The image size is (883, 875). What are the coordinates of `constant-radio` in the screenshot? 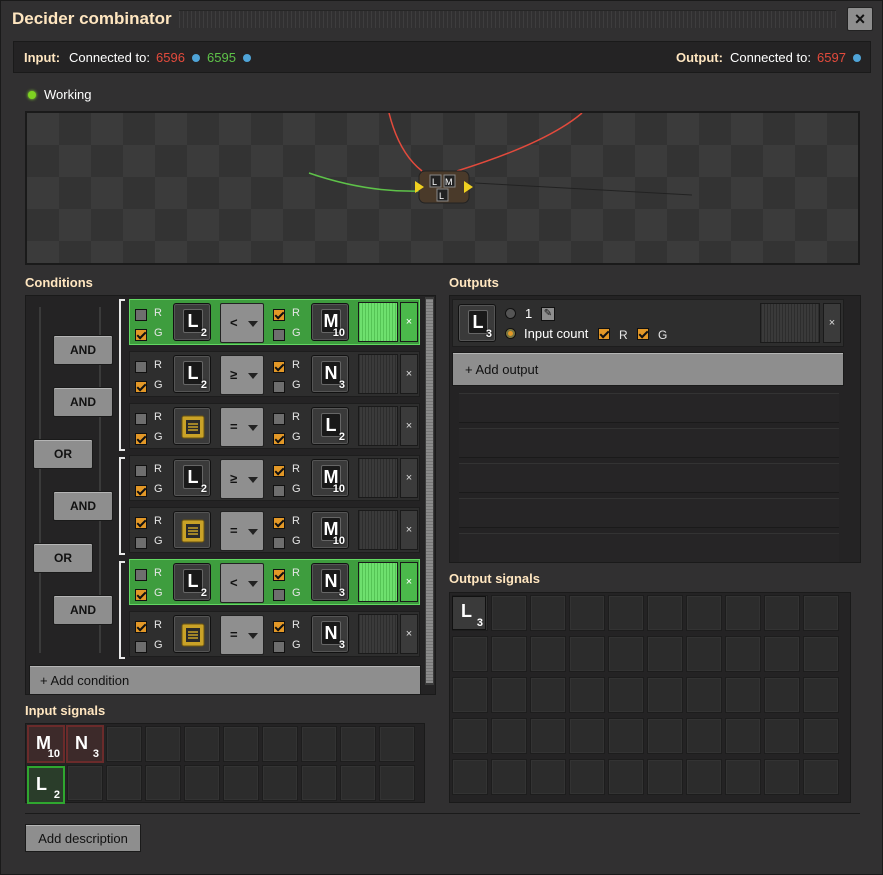 It's located at (510, 313).